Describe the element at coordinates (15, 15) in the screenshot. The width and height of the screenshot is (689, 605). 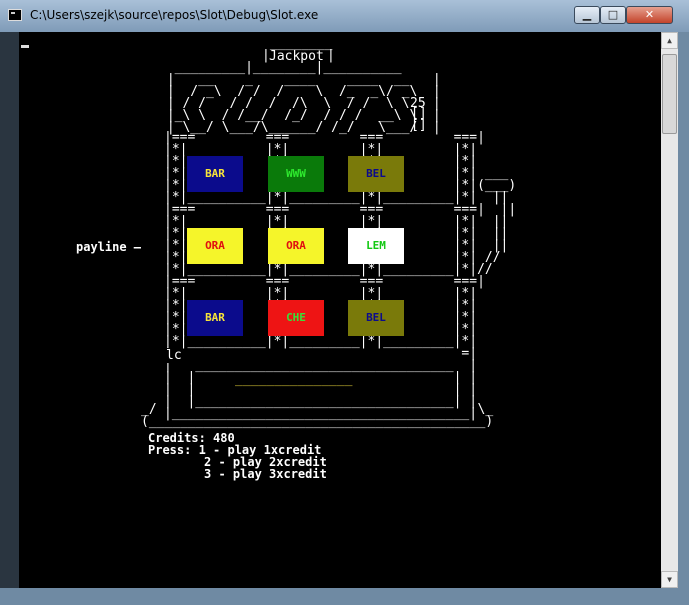
I see `console-app-icon` at that location.